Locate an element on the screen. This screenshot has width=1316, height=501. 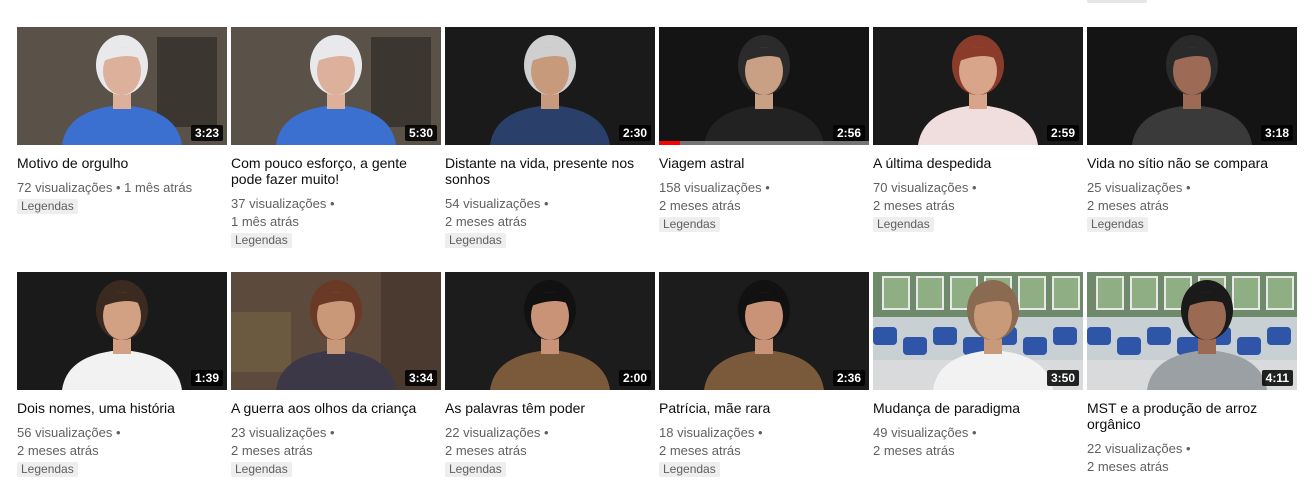
video-title: MST e a produção de arroz orgânico is located at coordinates (1192, 416).